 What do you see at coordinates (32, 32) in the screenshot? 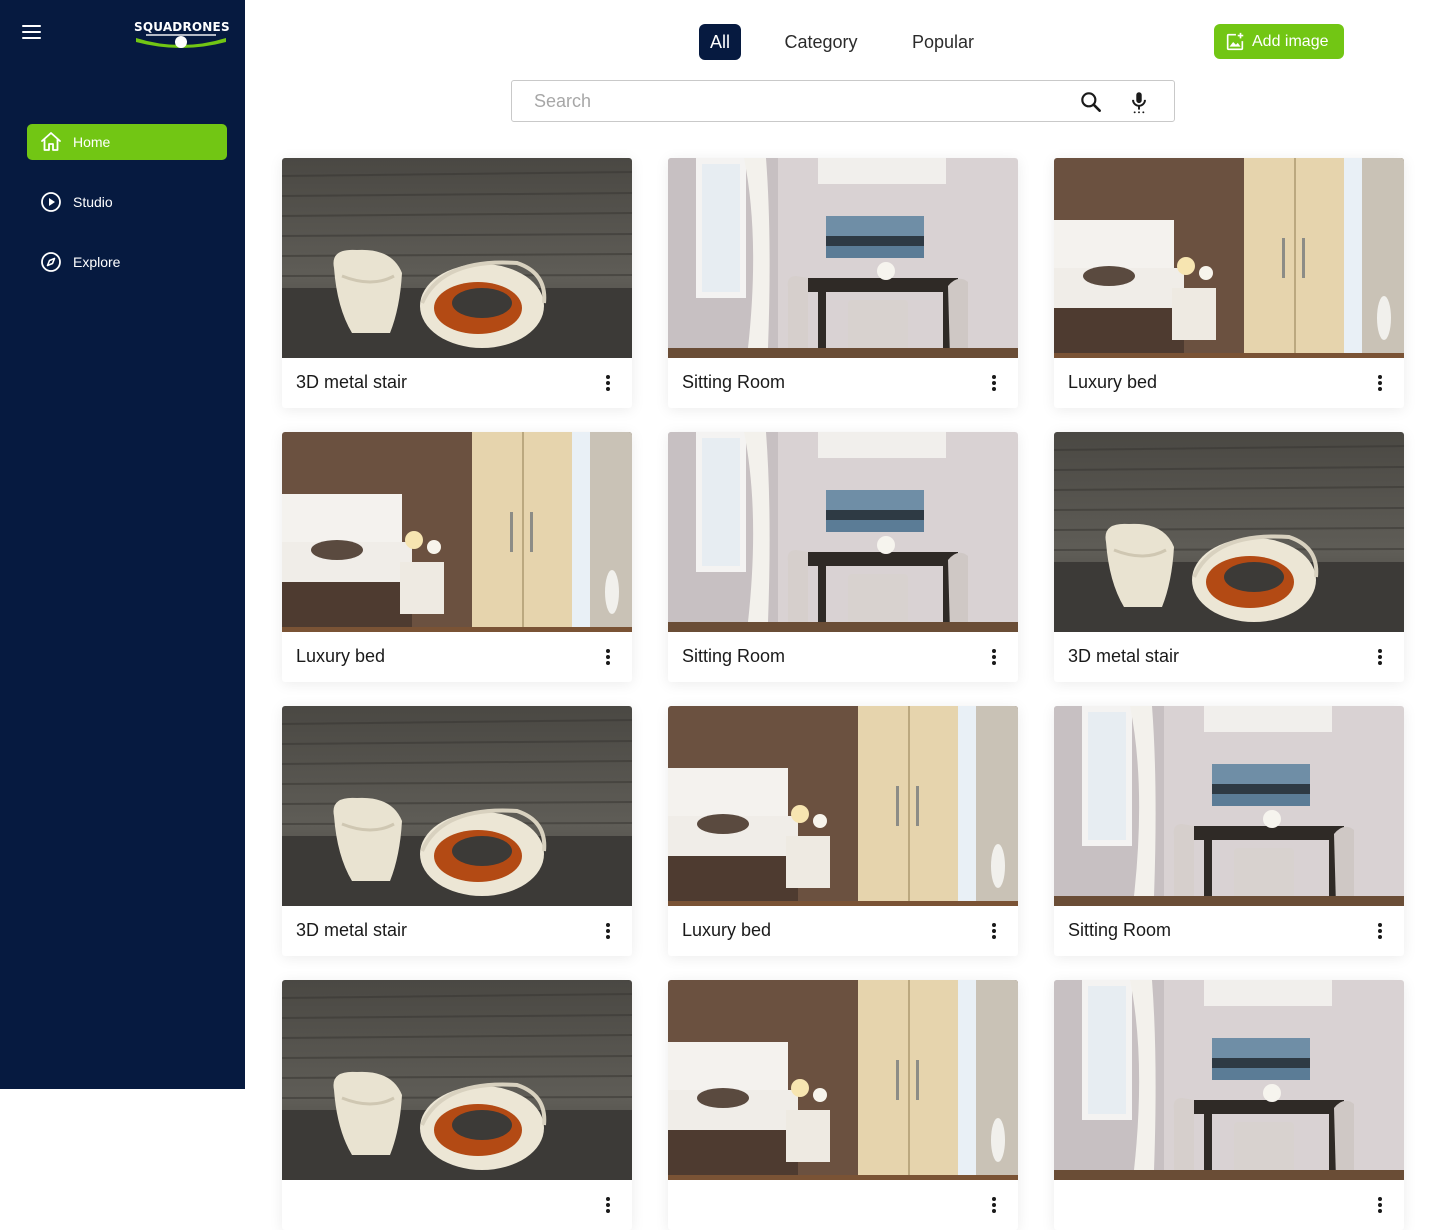
I see `hamburger-menu-icon` at bounding box center [32, 32].